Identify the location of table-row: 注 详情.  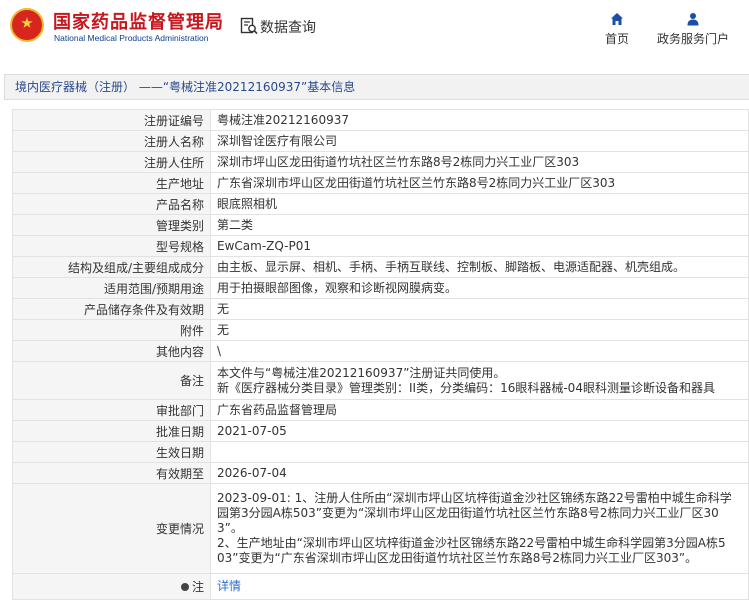
(380, 586).